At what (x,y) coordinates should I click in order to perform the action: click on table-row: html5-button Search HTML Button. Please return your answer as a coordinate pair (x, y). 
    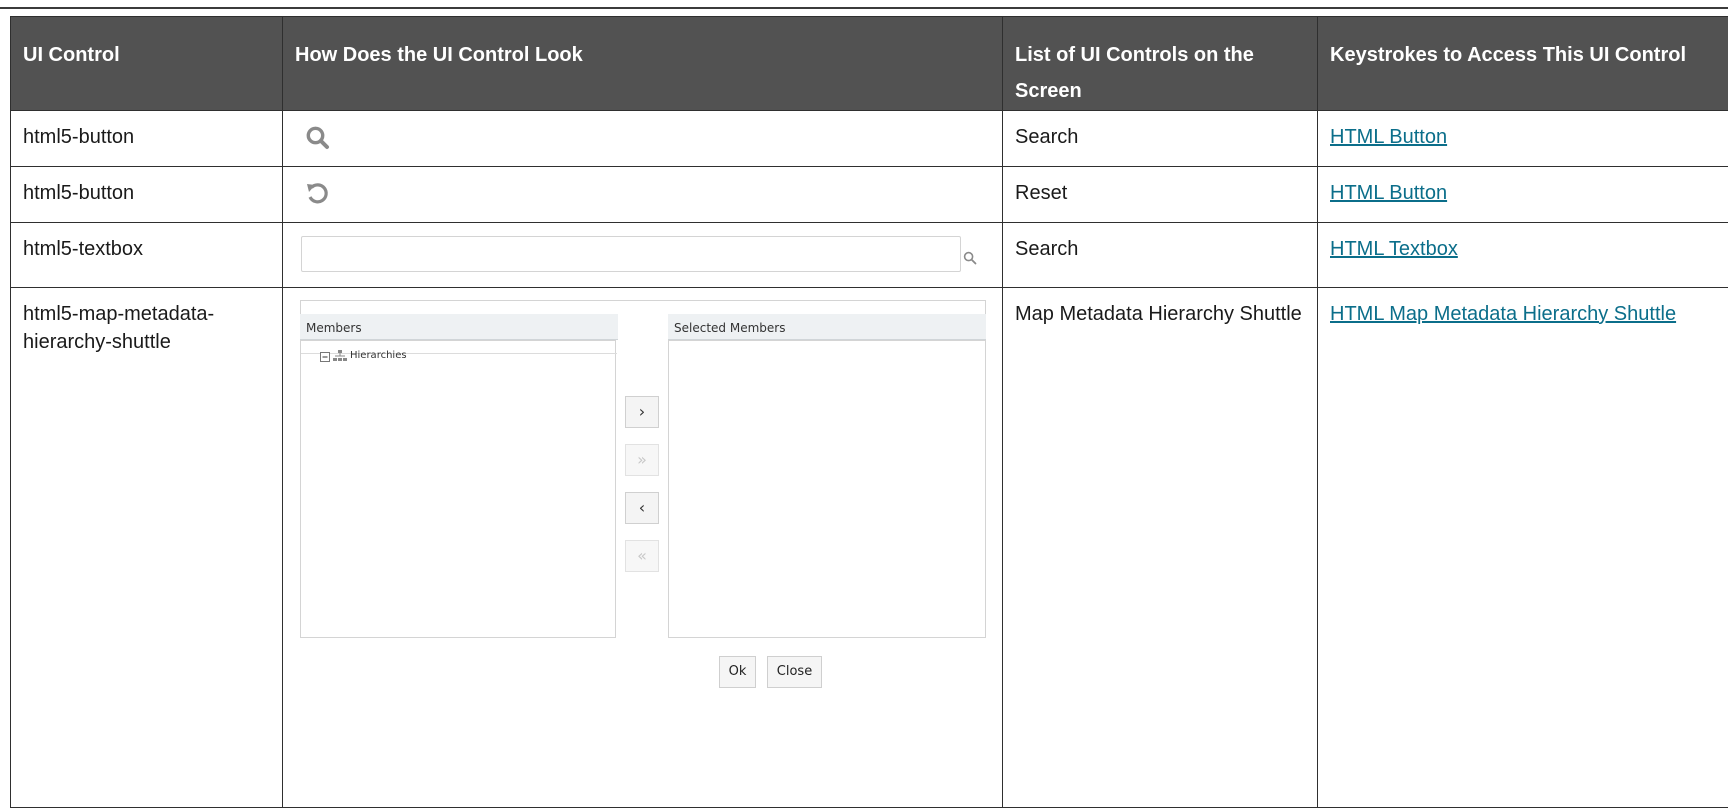
    Looking at the image, I should click on (869, 139).